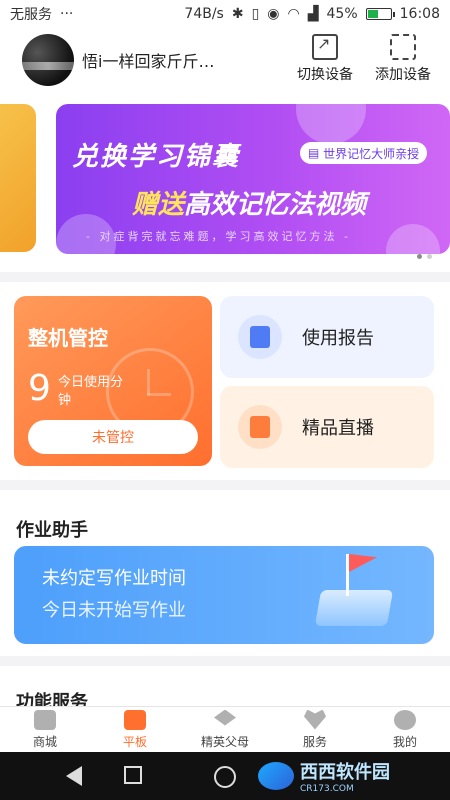 The height and width of the screenshot is (800, 450). I want to click on homework-schedule-text: 未约定写作业时间, so click(114, 578).